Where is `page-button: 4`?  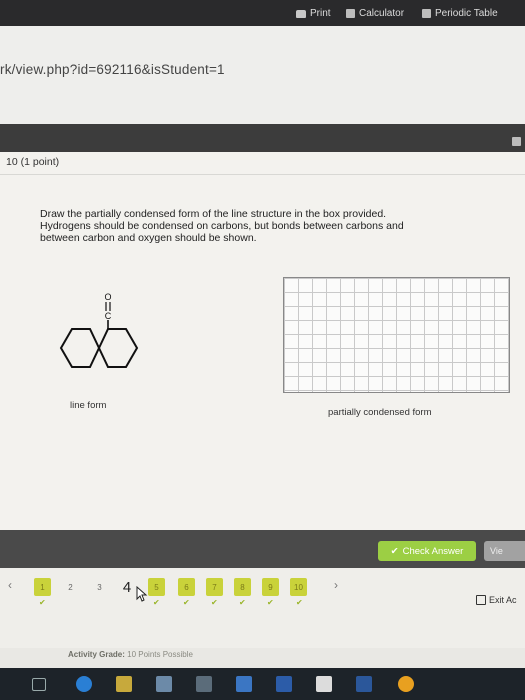 page-button: 4 is located at coordinates (127, 587).